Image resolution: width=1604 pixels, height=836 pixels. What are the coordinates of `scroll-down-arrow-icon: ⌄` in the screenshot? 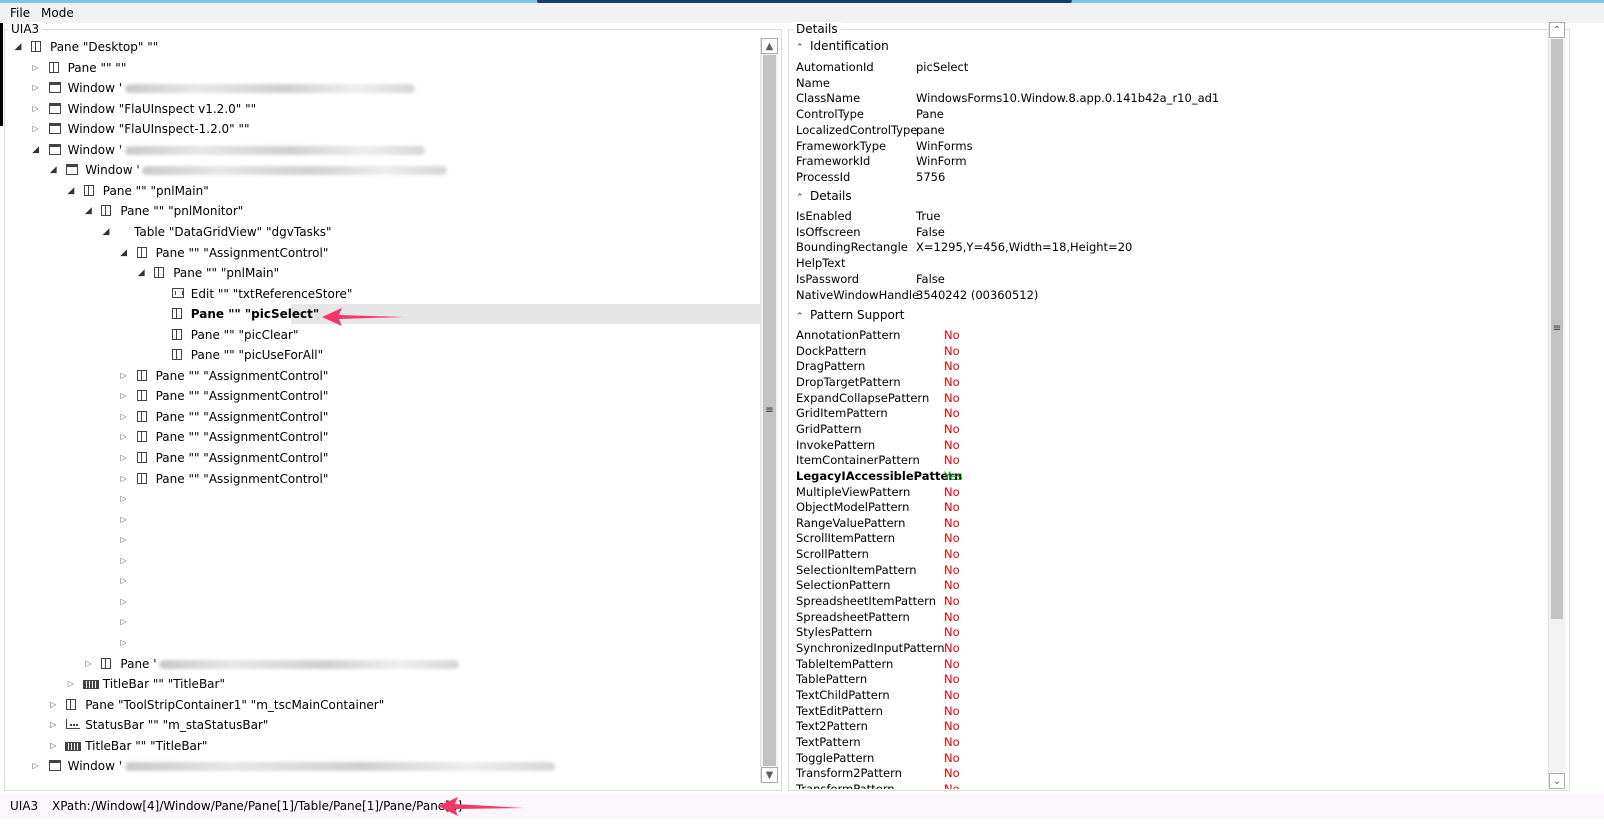 It's located at (1557, 781).